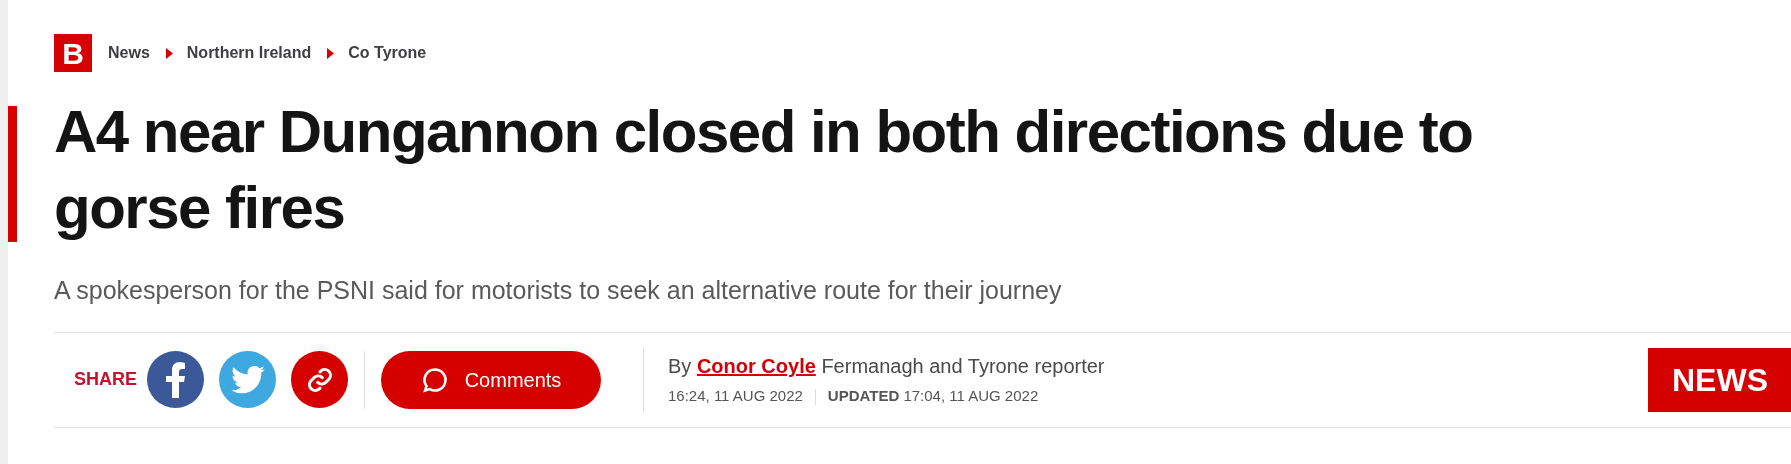  I want to click on link-icon, so click(319, 379).